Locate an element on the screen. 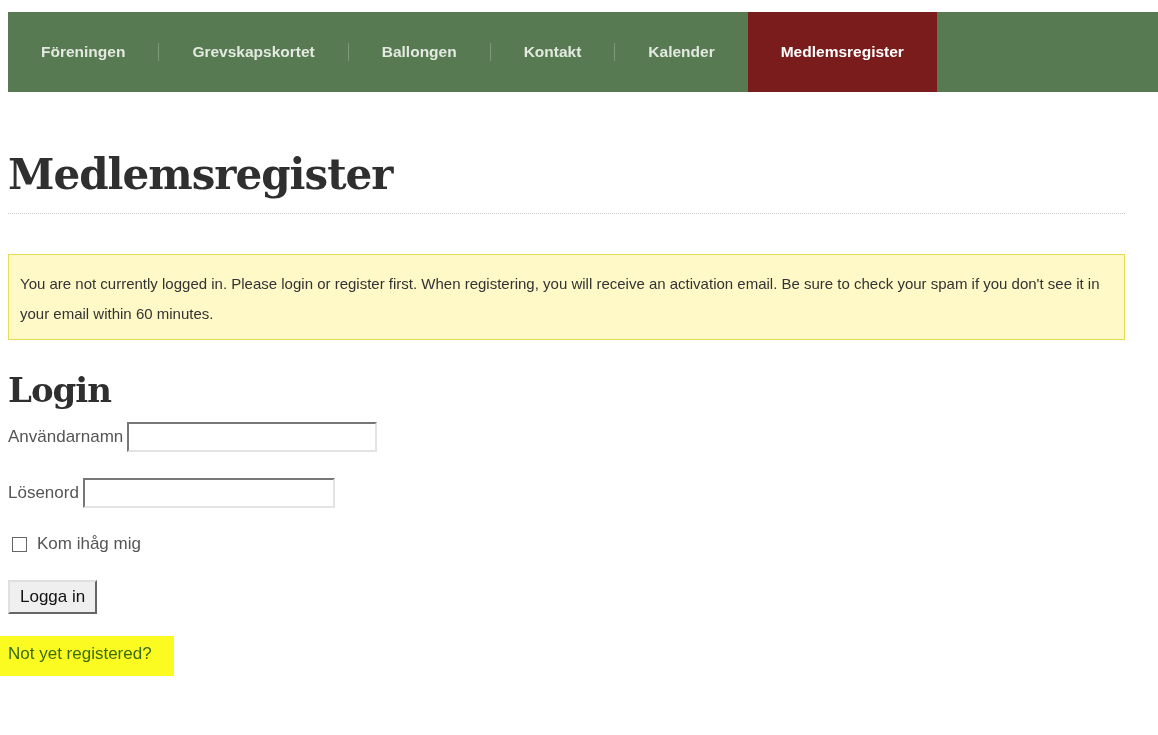 The image size is (1158, 735). nav-item: Kontakt is located at coordinates (552, 52).